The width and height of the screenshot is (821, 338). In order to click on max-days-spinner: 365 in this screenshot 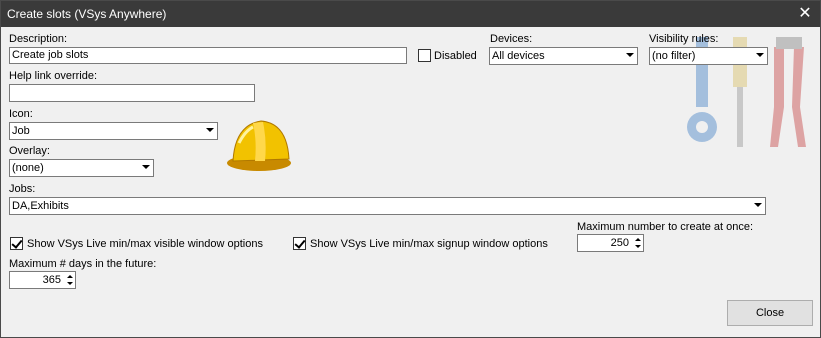, I will do `click(42, 280)`.